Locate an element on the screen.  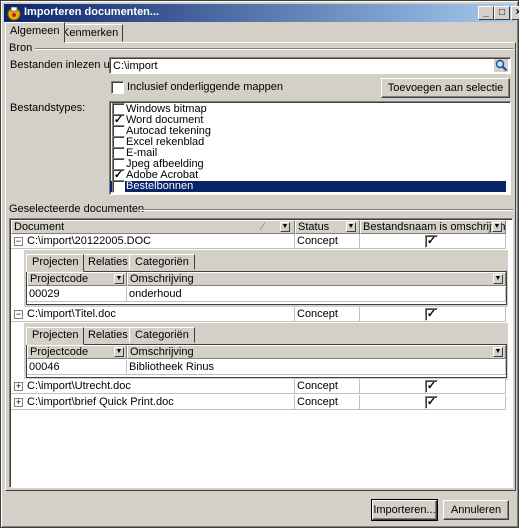
column-header-status: Status ▼ is located at coordinates (327, 227).